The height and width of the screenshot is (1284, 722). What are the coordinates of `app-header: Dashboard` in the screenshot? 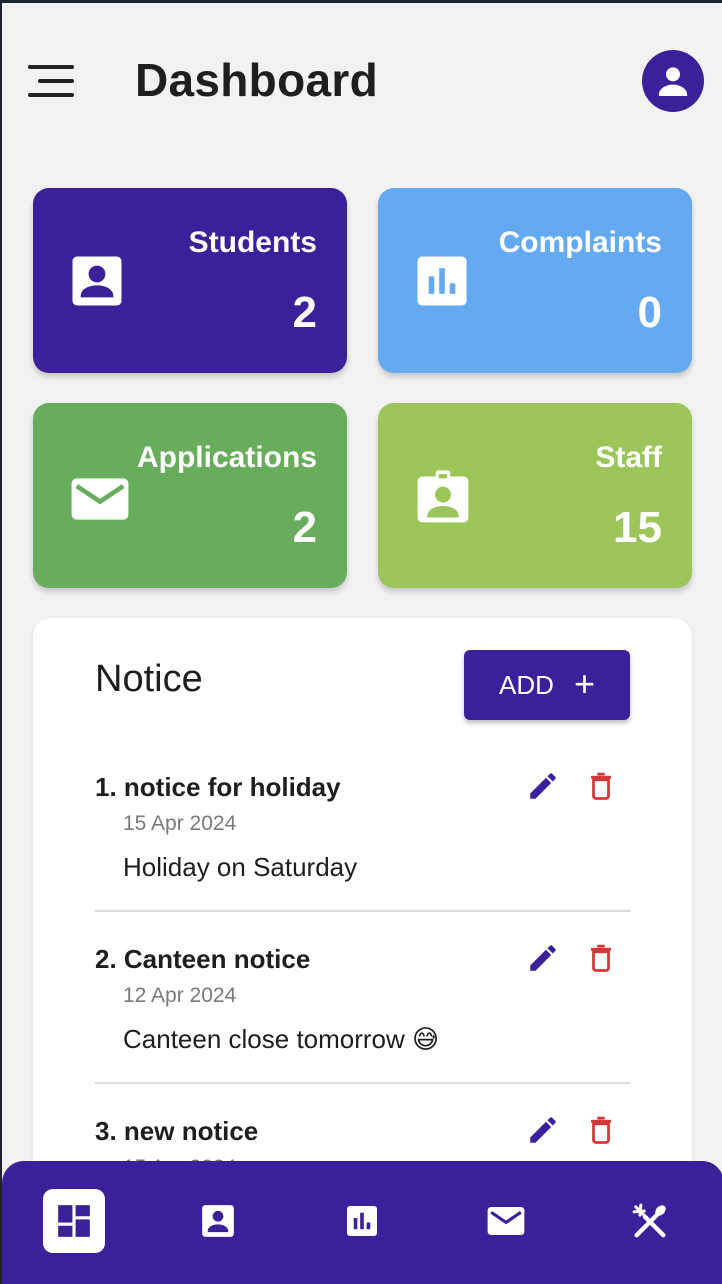 It's located at (362, 83).